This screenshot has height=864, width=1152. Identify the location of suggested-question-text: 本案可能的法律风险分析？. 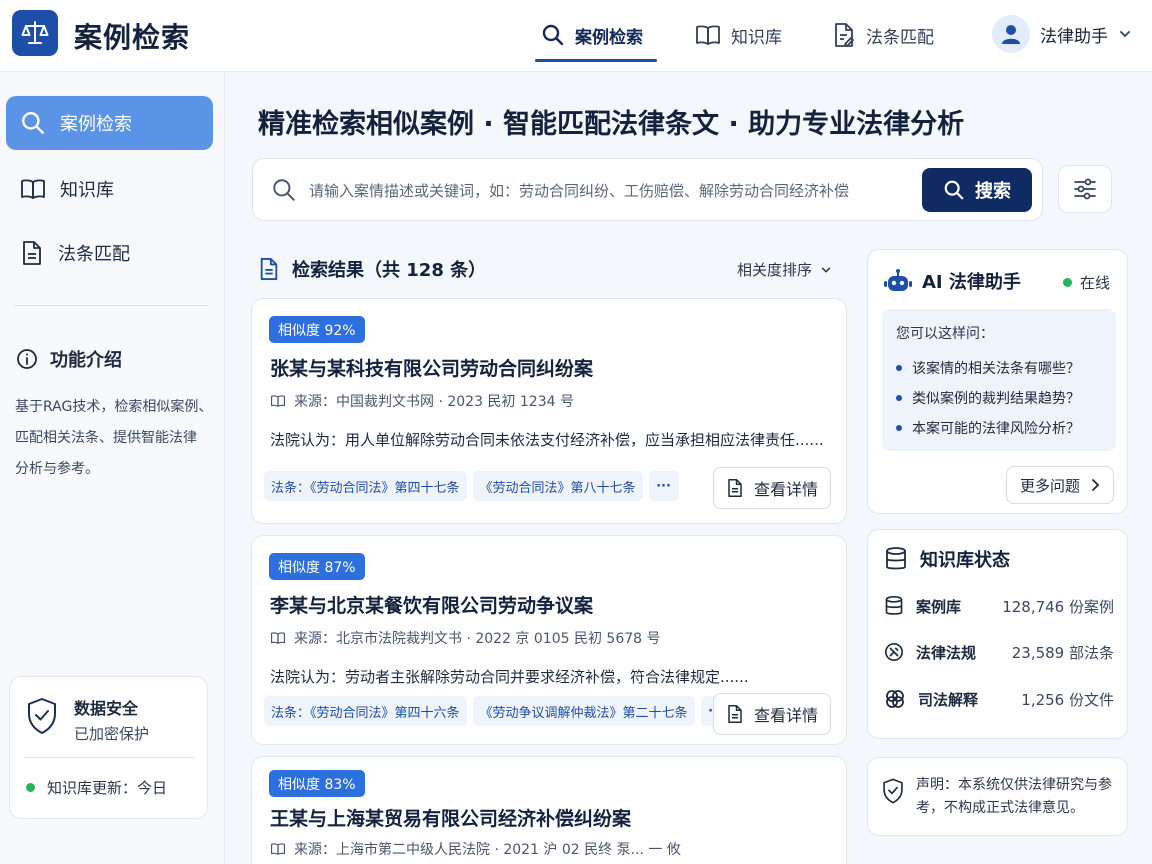
(996, 429).